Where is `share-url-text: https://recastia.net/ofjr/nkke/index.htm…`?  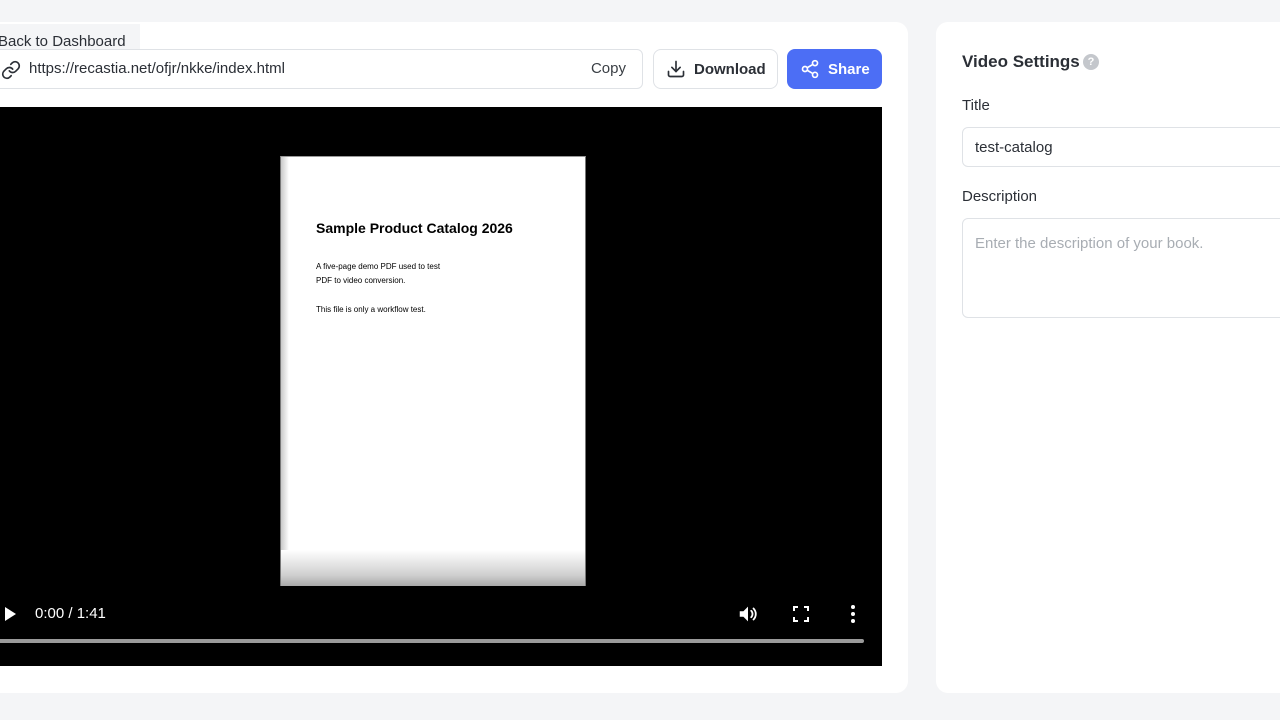 share-url-text: https://recastia.net/ofjr/nkke/index.htm… is located at coordinates (157, 68).